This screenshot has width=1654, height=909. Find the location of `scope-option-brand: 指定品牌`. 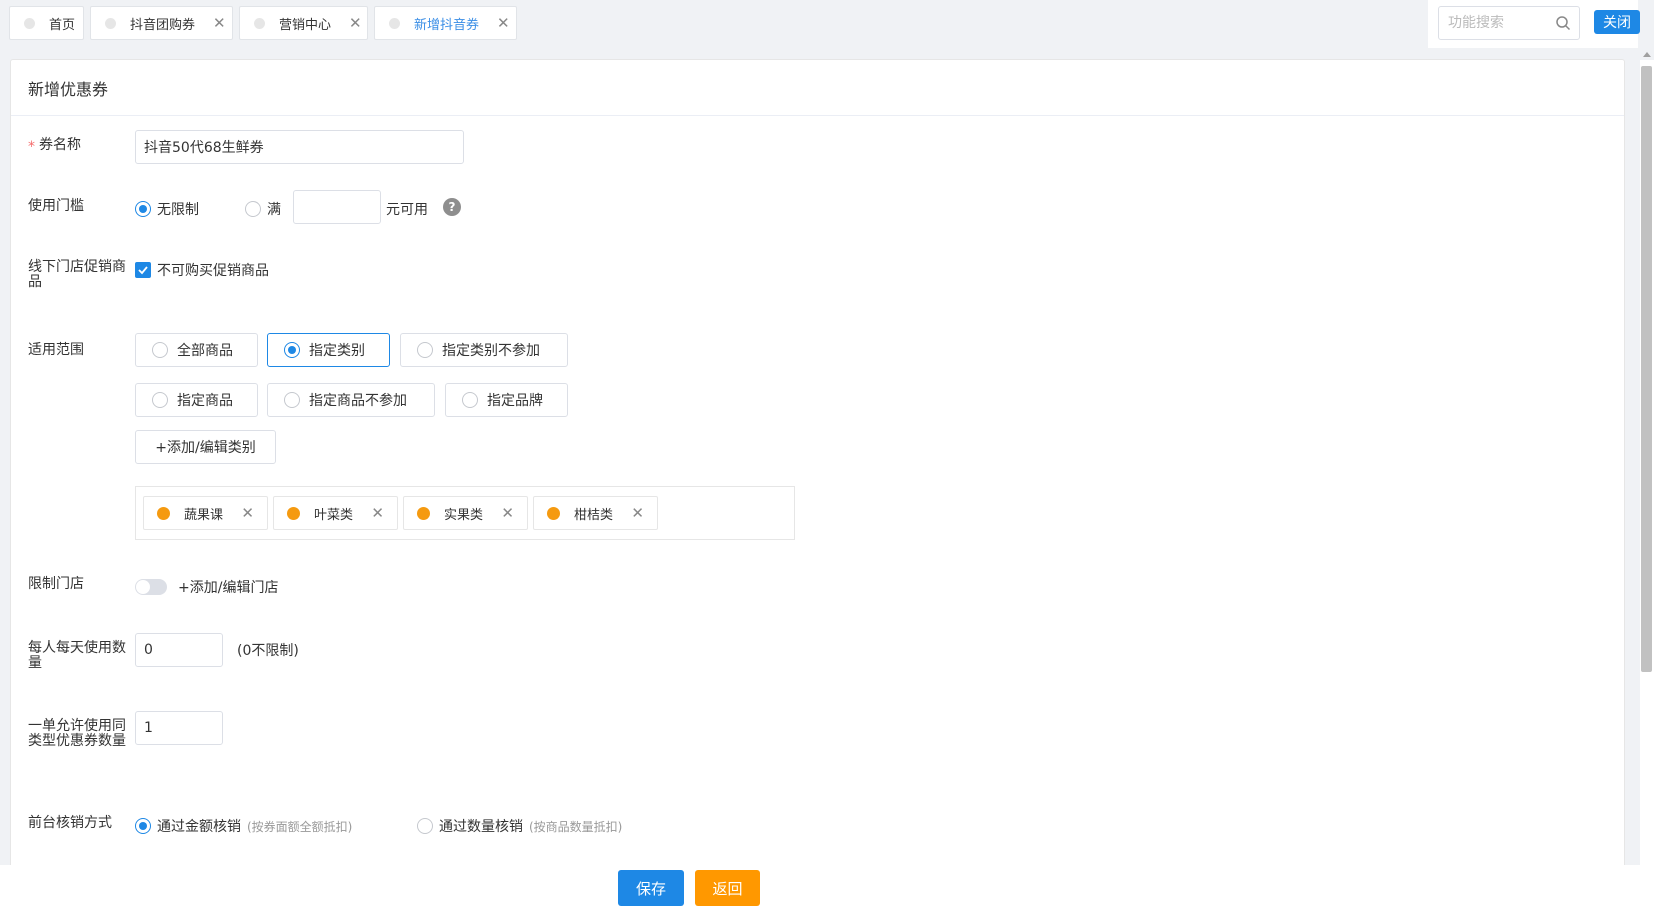

scope-option-brand: 指定品牌 is located at coordinates (506, 400).